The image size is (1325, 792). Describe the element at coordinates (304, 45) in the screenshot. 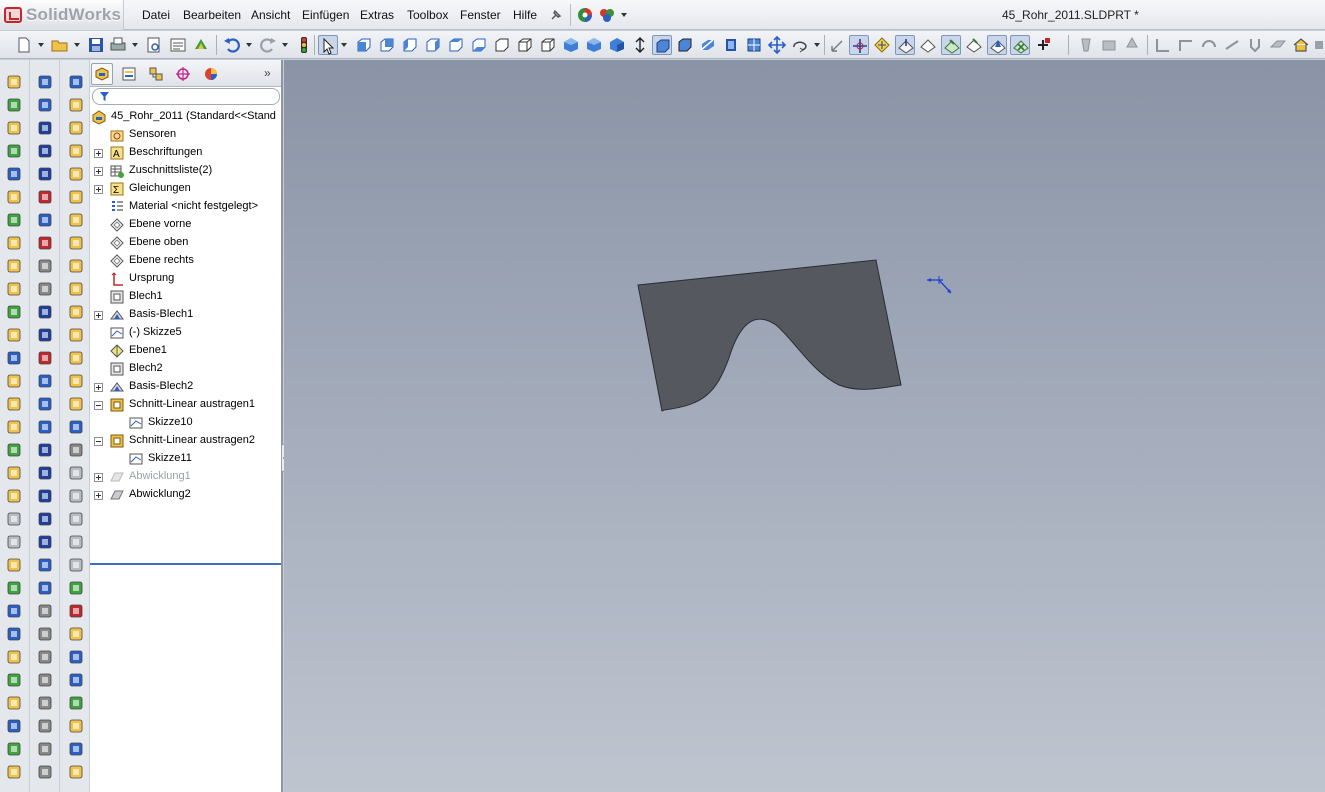

I see `rebuild-icon` at that location.